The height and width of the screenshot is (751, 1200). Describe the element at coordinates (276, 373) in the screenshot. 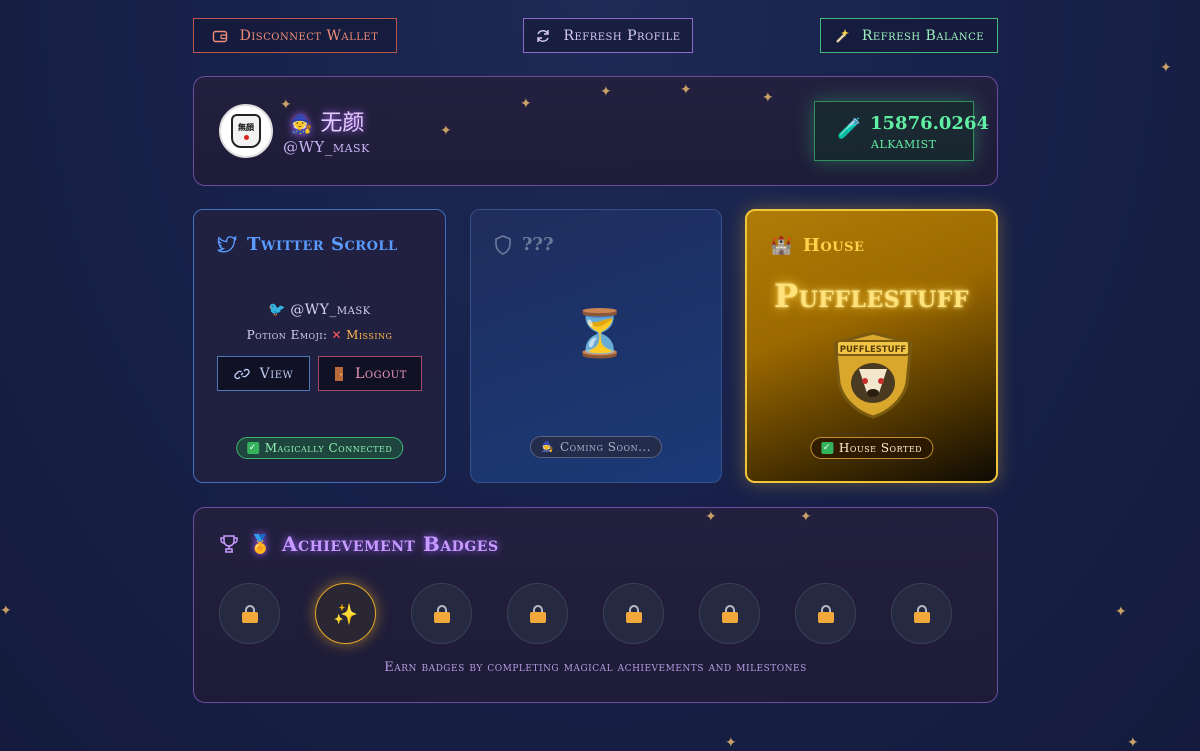

I see `view-label: View` at that location.